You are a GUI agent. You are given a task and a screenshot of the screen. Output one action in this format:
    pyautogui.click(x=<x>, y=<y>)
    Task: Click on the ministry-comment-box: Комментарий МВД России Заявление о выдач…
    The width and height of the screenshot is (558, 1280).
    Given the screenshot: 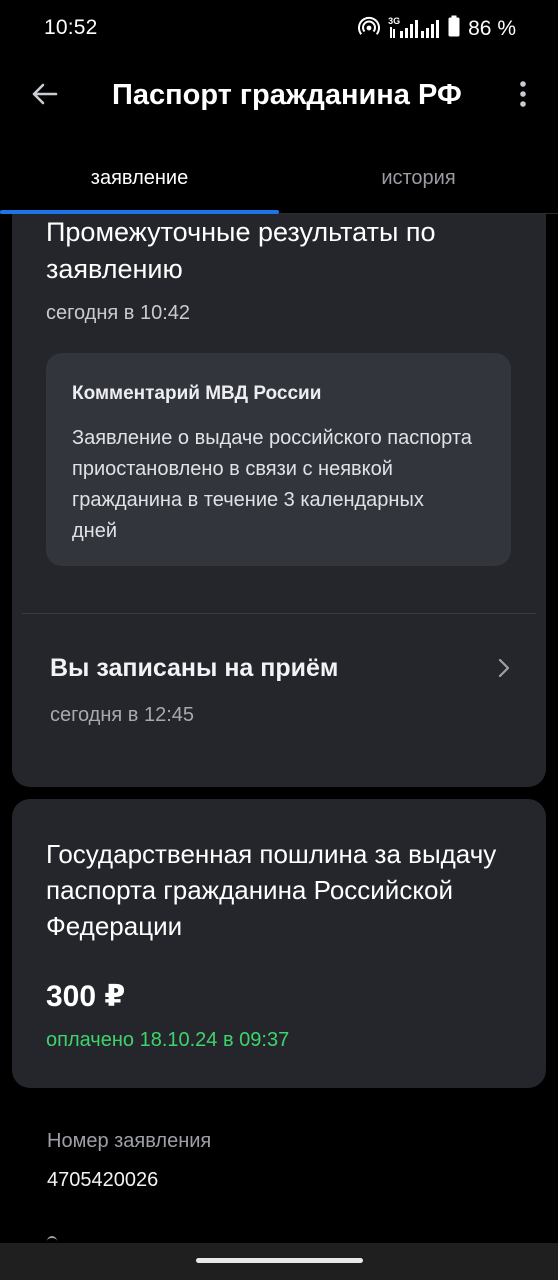 What is the action you would take?
    pyautogui.click(x=278, y=459)
    